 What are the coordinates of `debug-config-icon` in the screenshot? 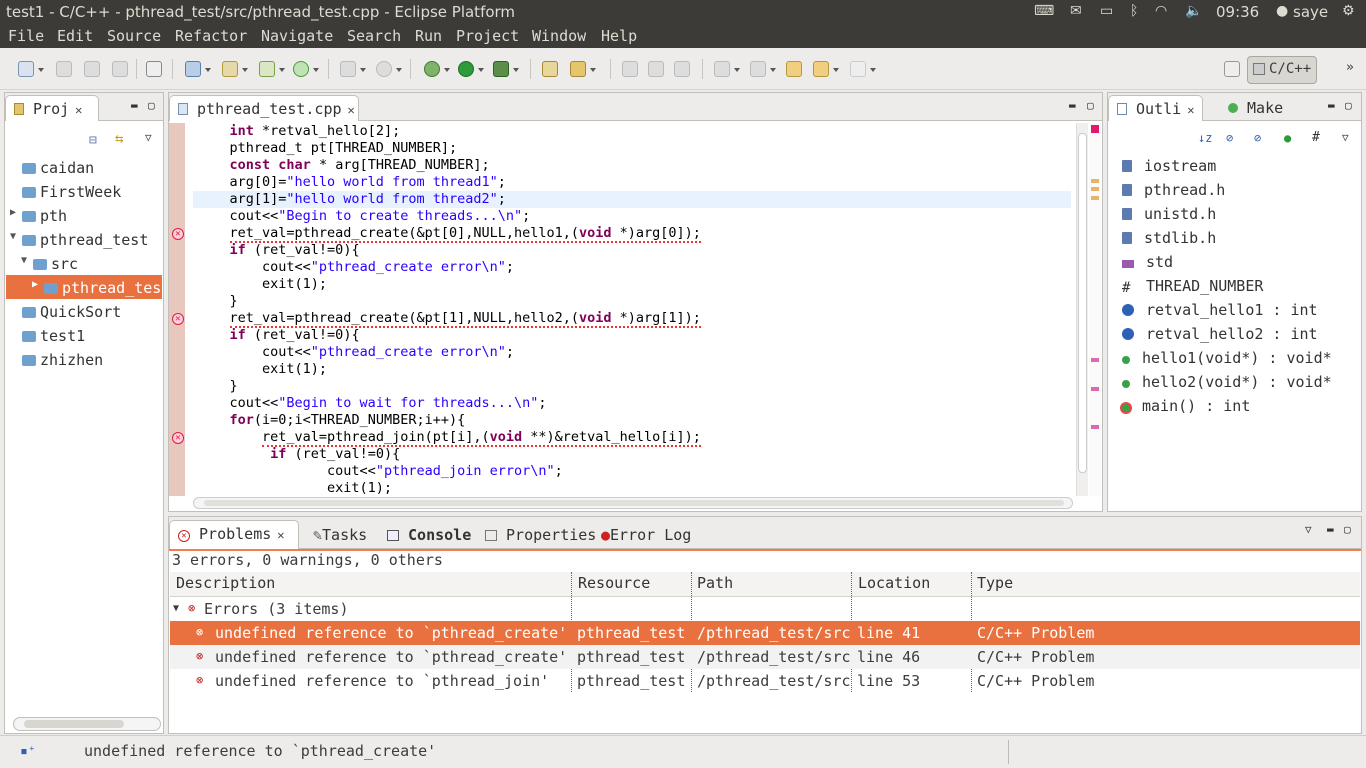 It's located at (384, 69).